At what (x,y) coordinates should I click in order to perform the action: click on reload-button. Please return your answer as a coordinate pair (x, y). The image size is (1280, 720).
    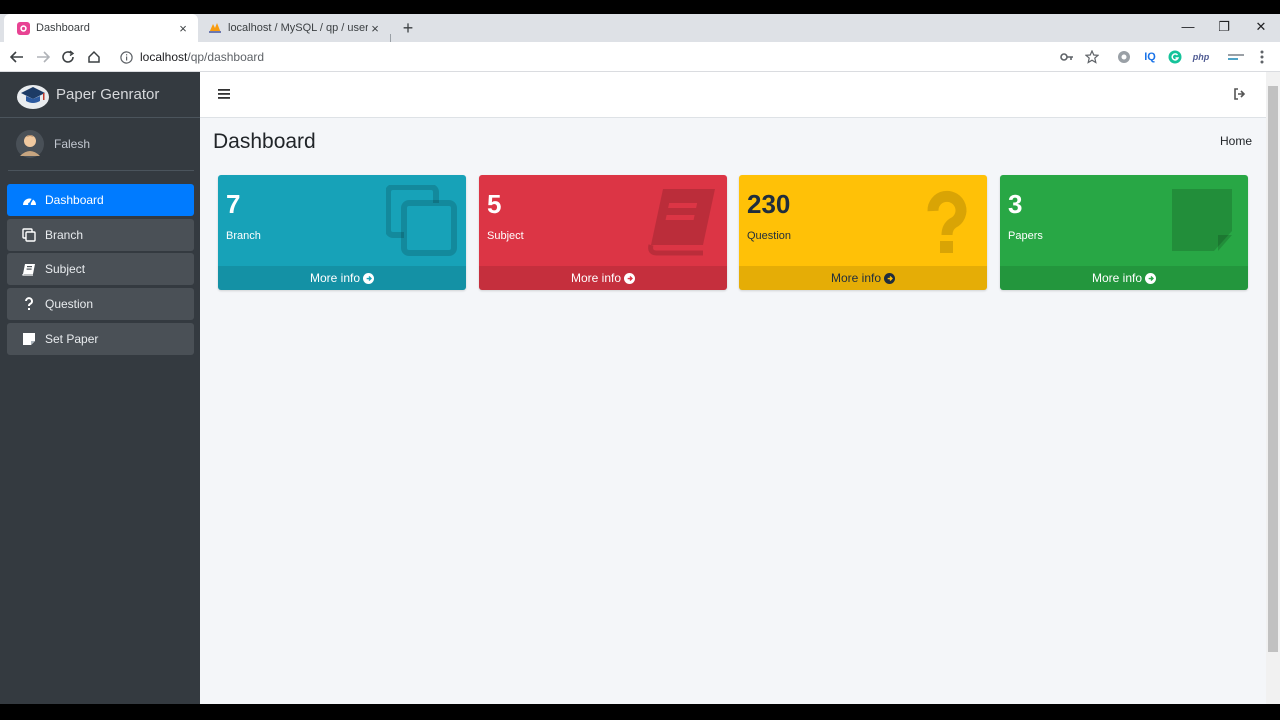
    Looking at the image, I should click on (68, 57).